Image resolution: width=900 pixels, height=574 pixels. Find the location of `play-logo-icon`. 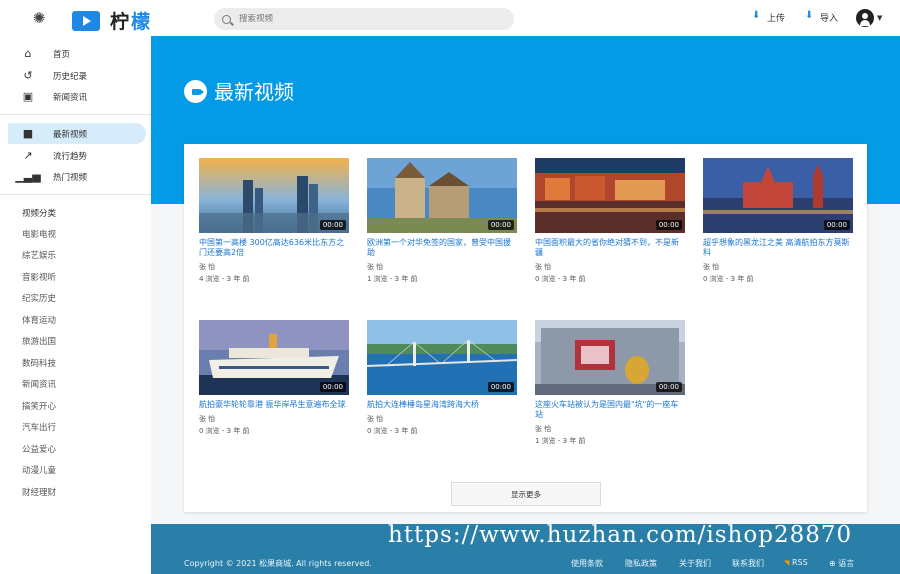

play-logo-icon is located at coordinates (86, 20).